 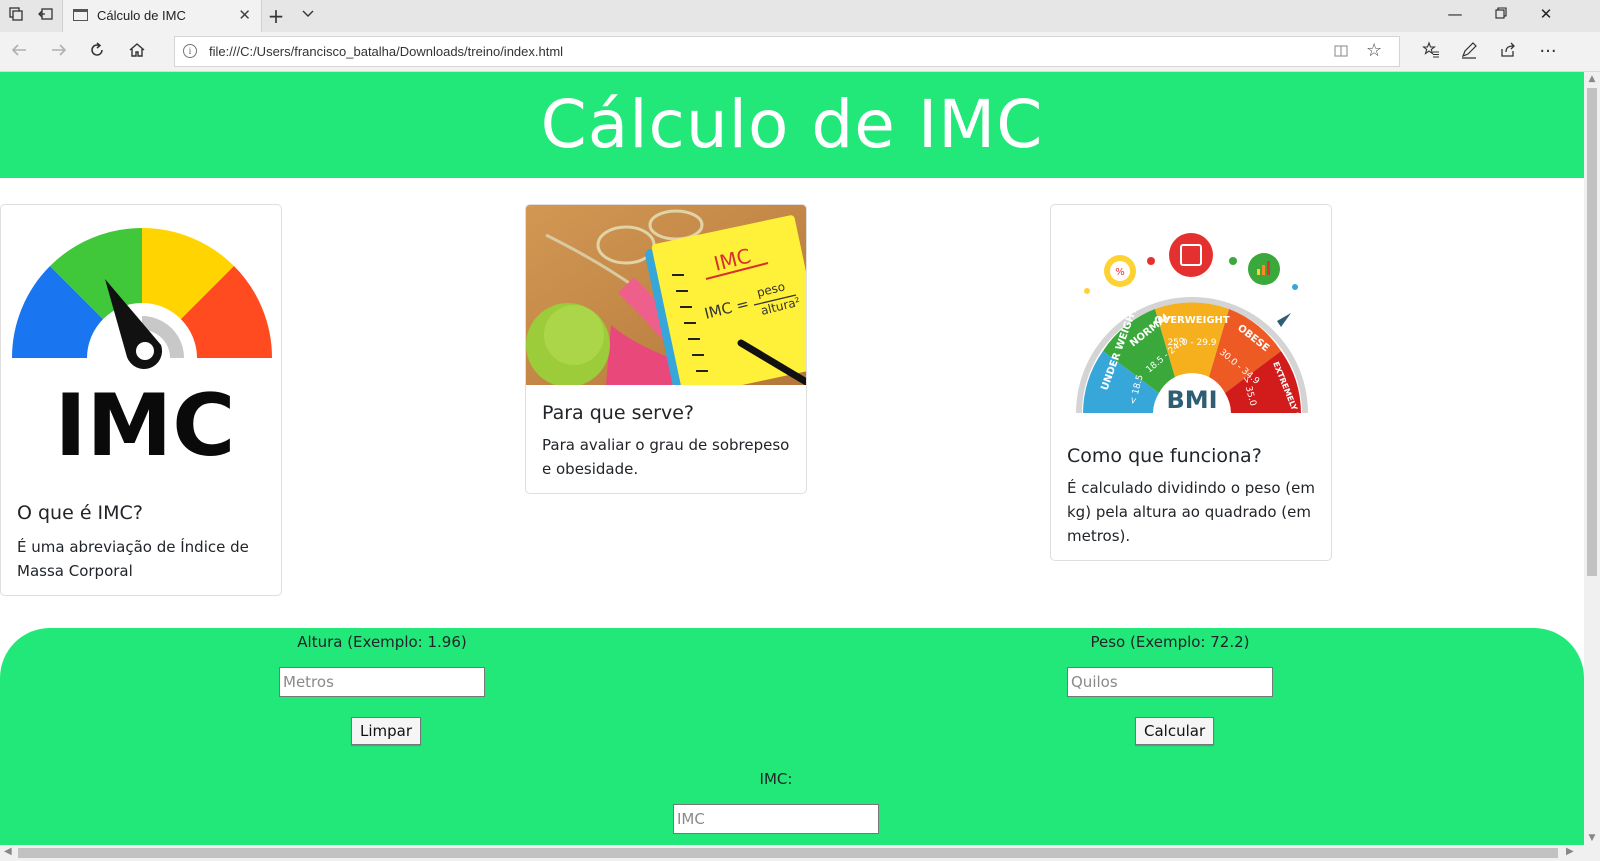 I want to click on bmi-range-3: 25.0 - 29.9, so click(x=1191, y=343).